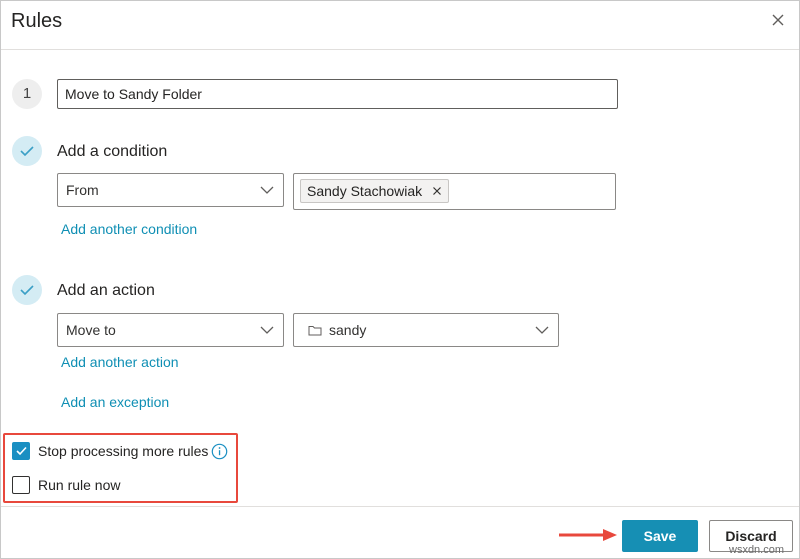 This screenshot has width=800, height=559. What do you see at coordinates (437, 191) in the screenshot?
I see `remove-chip-icon` at bounding box center [437, 191].